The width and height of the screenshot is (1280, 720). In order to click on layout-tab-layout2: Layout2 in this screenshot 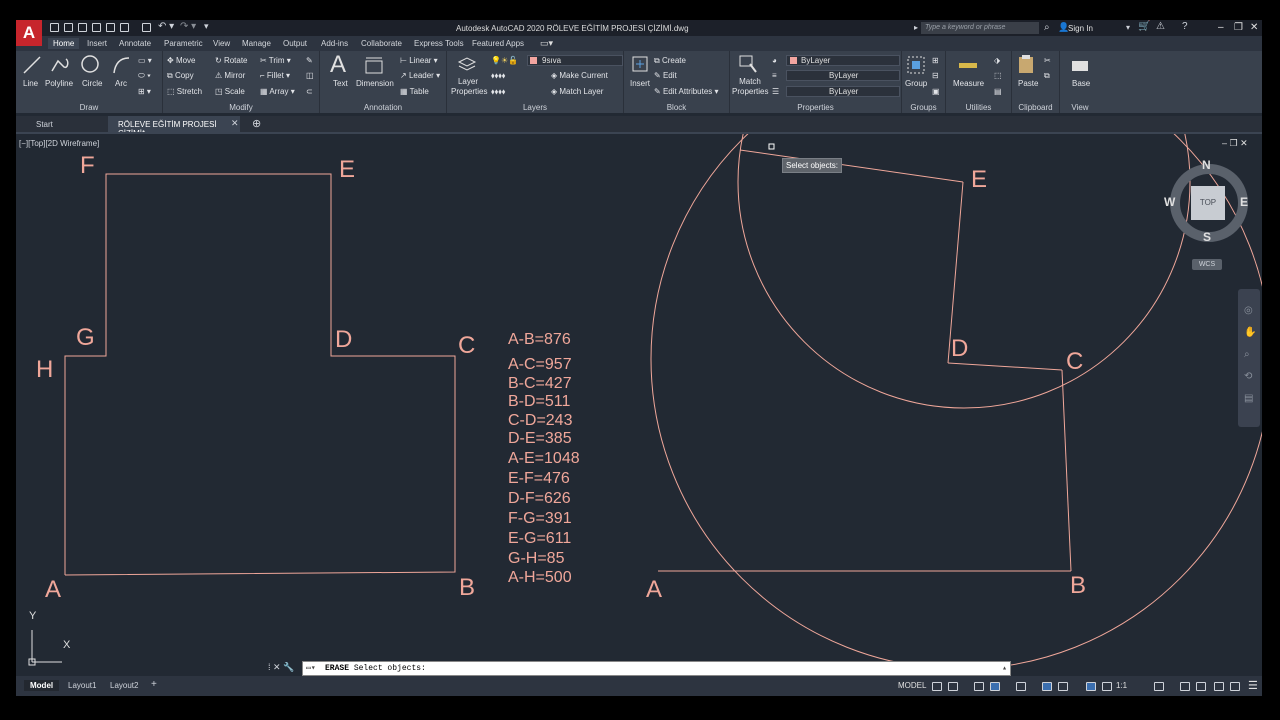, I will do `click(124, 685)`.